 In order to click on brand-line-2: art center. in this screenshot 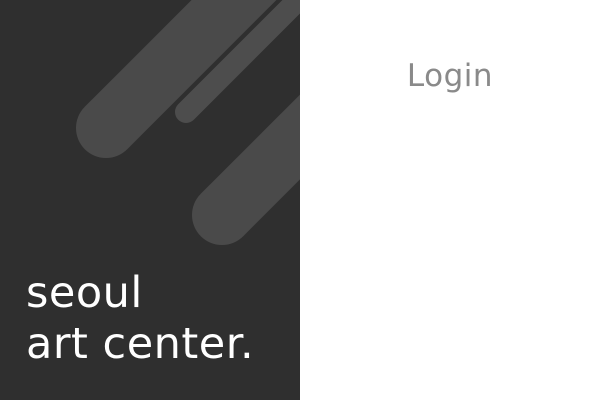, I will do `click(140, 344)`.